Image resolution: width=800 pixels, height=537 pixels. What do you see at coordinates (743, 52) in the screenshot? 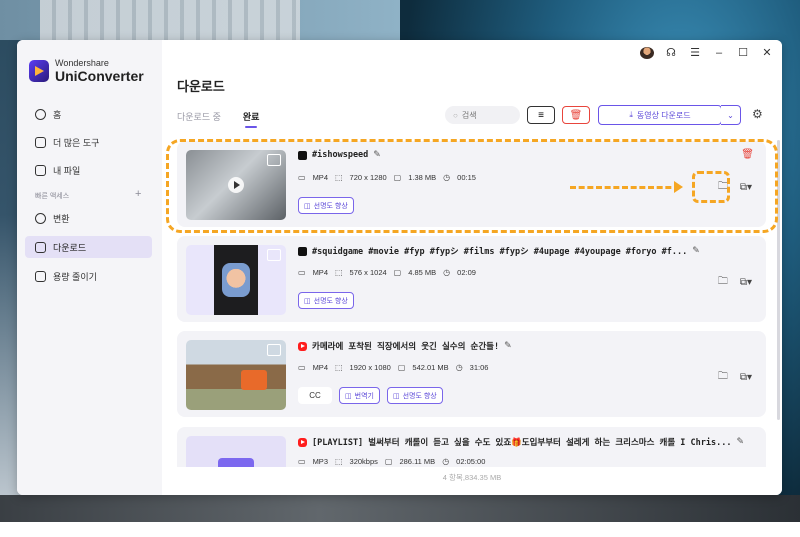
I see `maximize-button: ☐` at bounding box center [743, 52].